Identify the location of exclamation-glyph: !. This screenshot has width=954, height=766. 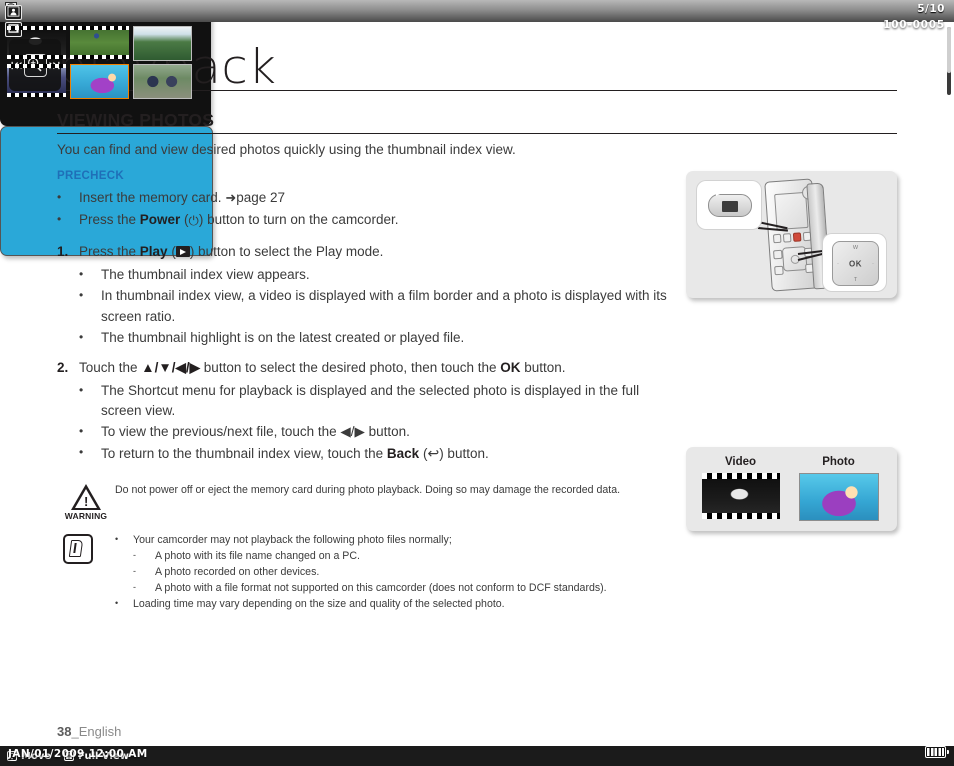
(86, 501).